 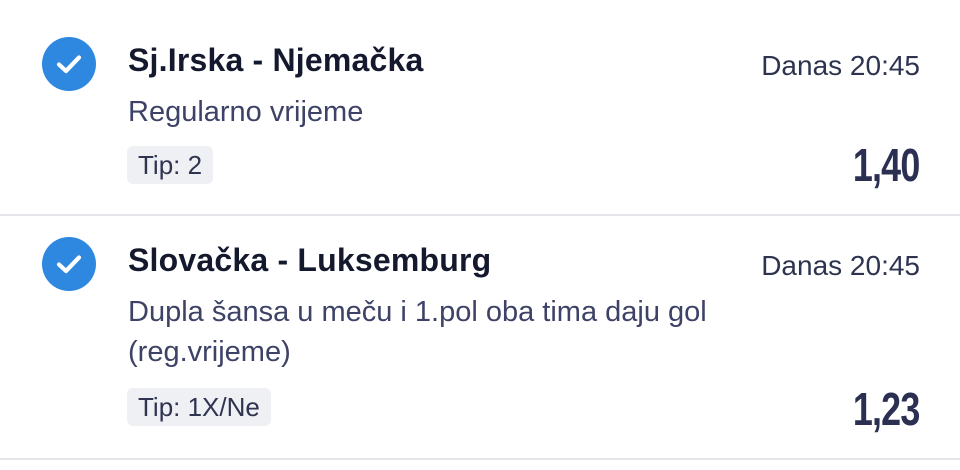 I want to click on match-name: Slovačka - Luksemburg, so click(x=310, y=260).